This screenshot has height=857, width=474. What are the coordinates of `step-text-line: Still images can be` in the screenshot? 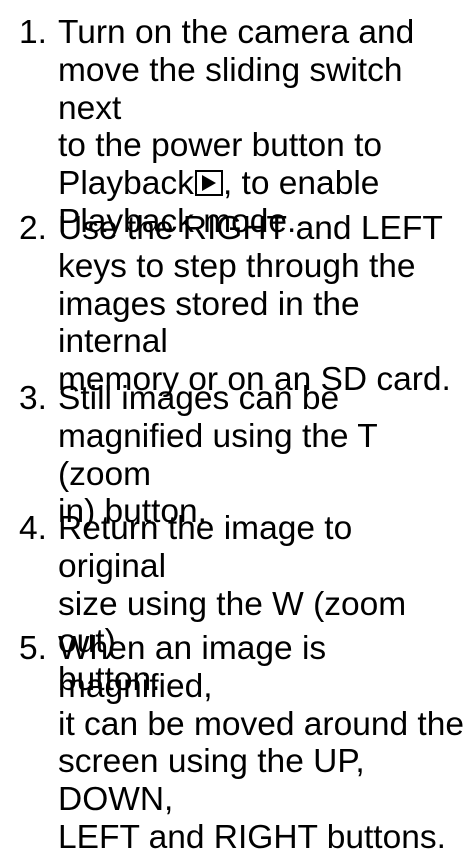 It's located at (199, 398).